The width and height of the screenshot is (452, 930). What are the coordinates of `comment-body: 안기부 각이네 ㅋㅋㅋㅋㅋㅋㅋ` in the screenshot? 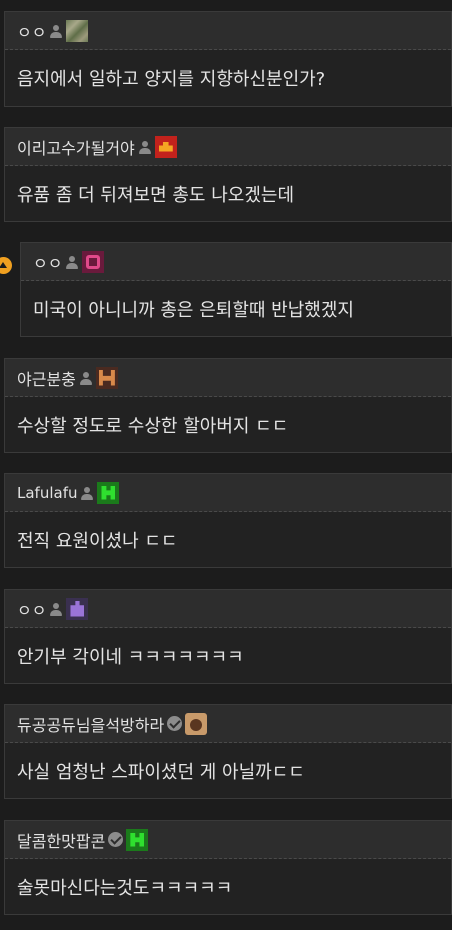 It's located at (130, 657).